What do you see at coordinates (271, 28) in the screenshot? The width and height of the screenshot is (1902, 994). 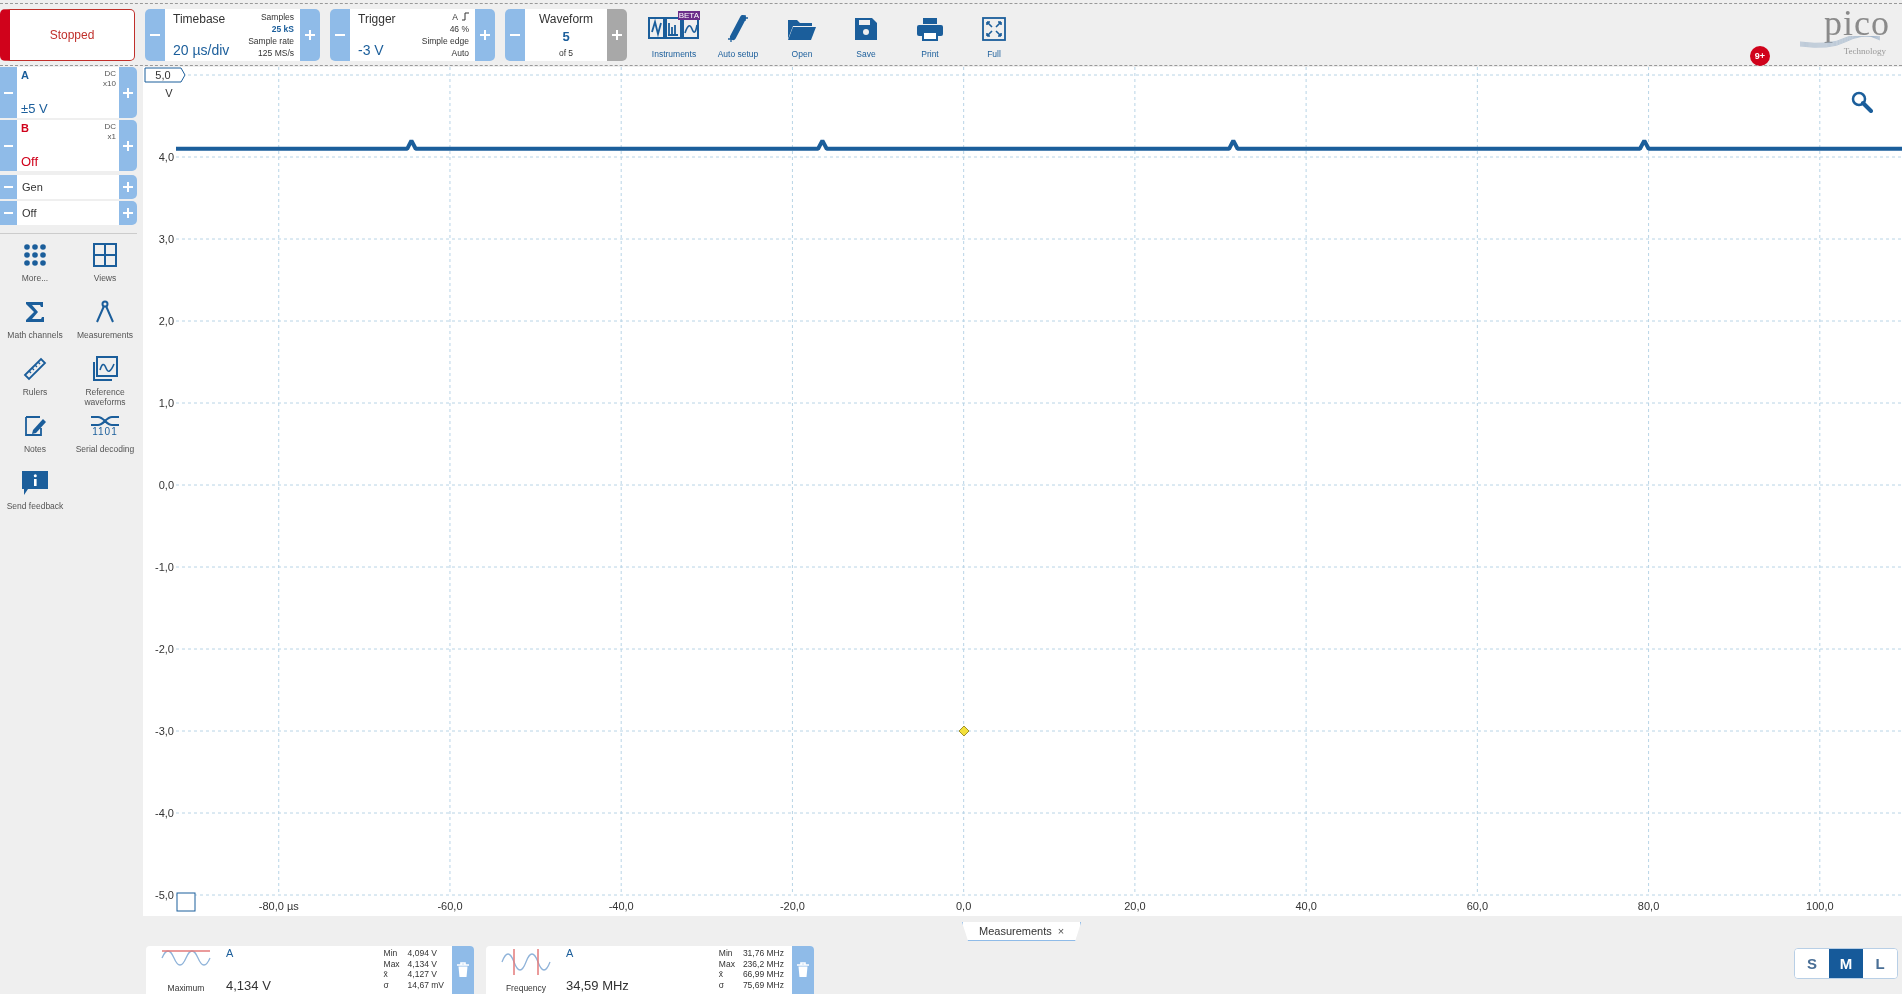 I see `samples-value: 25 kS` at bounding box center [271, 28].